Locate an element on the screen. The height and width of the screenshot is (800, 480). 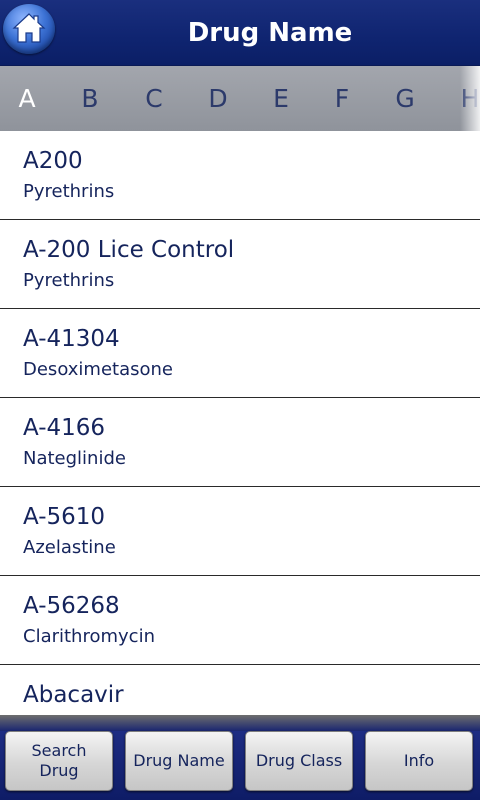
info-button: Info is located at coordinates (419, 761).